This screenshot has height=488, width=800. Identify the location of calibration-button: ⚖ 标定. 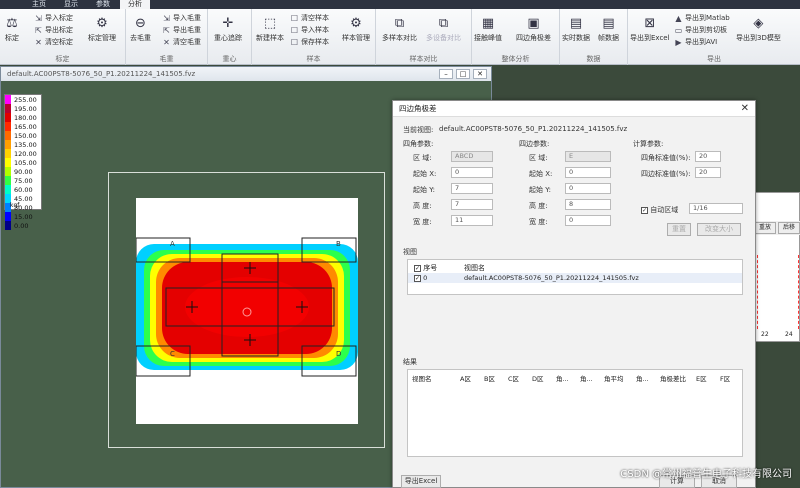
(12, 29).